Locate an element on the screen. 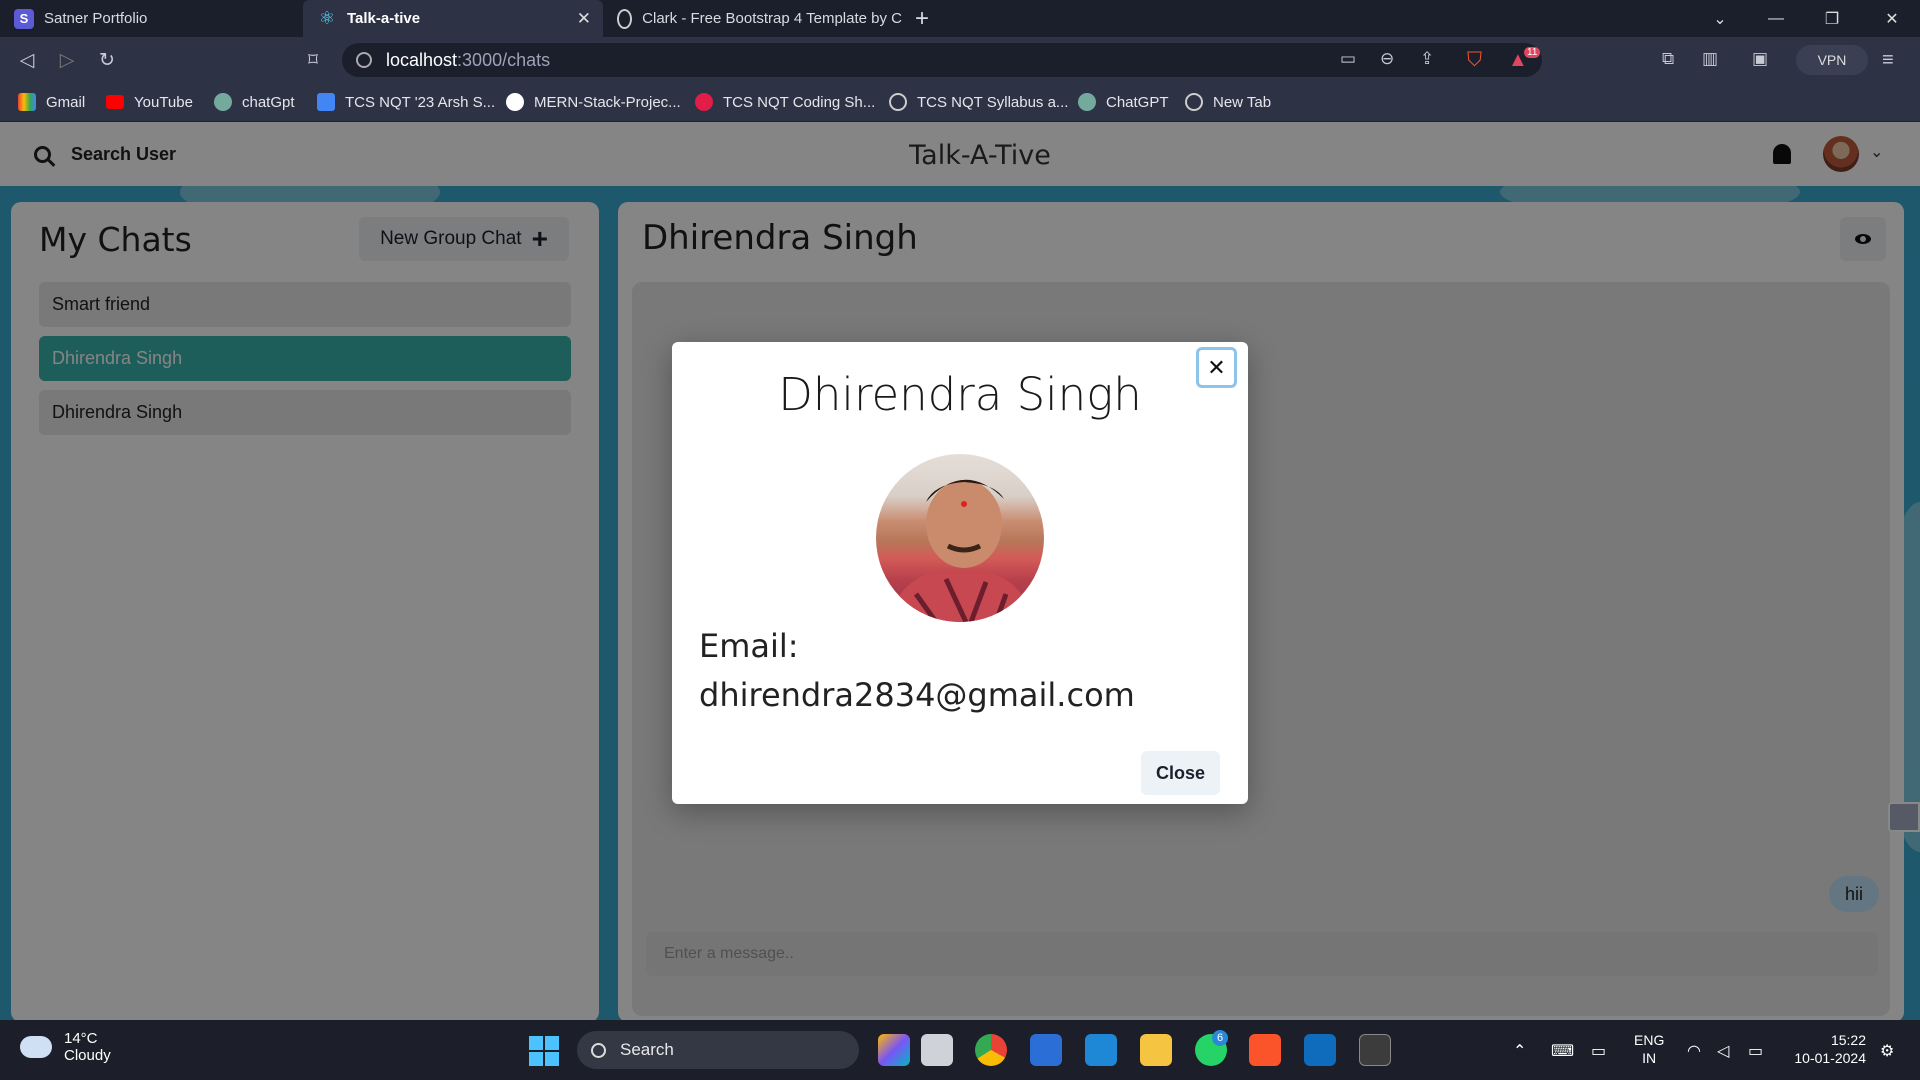  tab-satner-portfolio: S Satner Portfolio is located at coordinates (151, 18).